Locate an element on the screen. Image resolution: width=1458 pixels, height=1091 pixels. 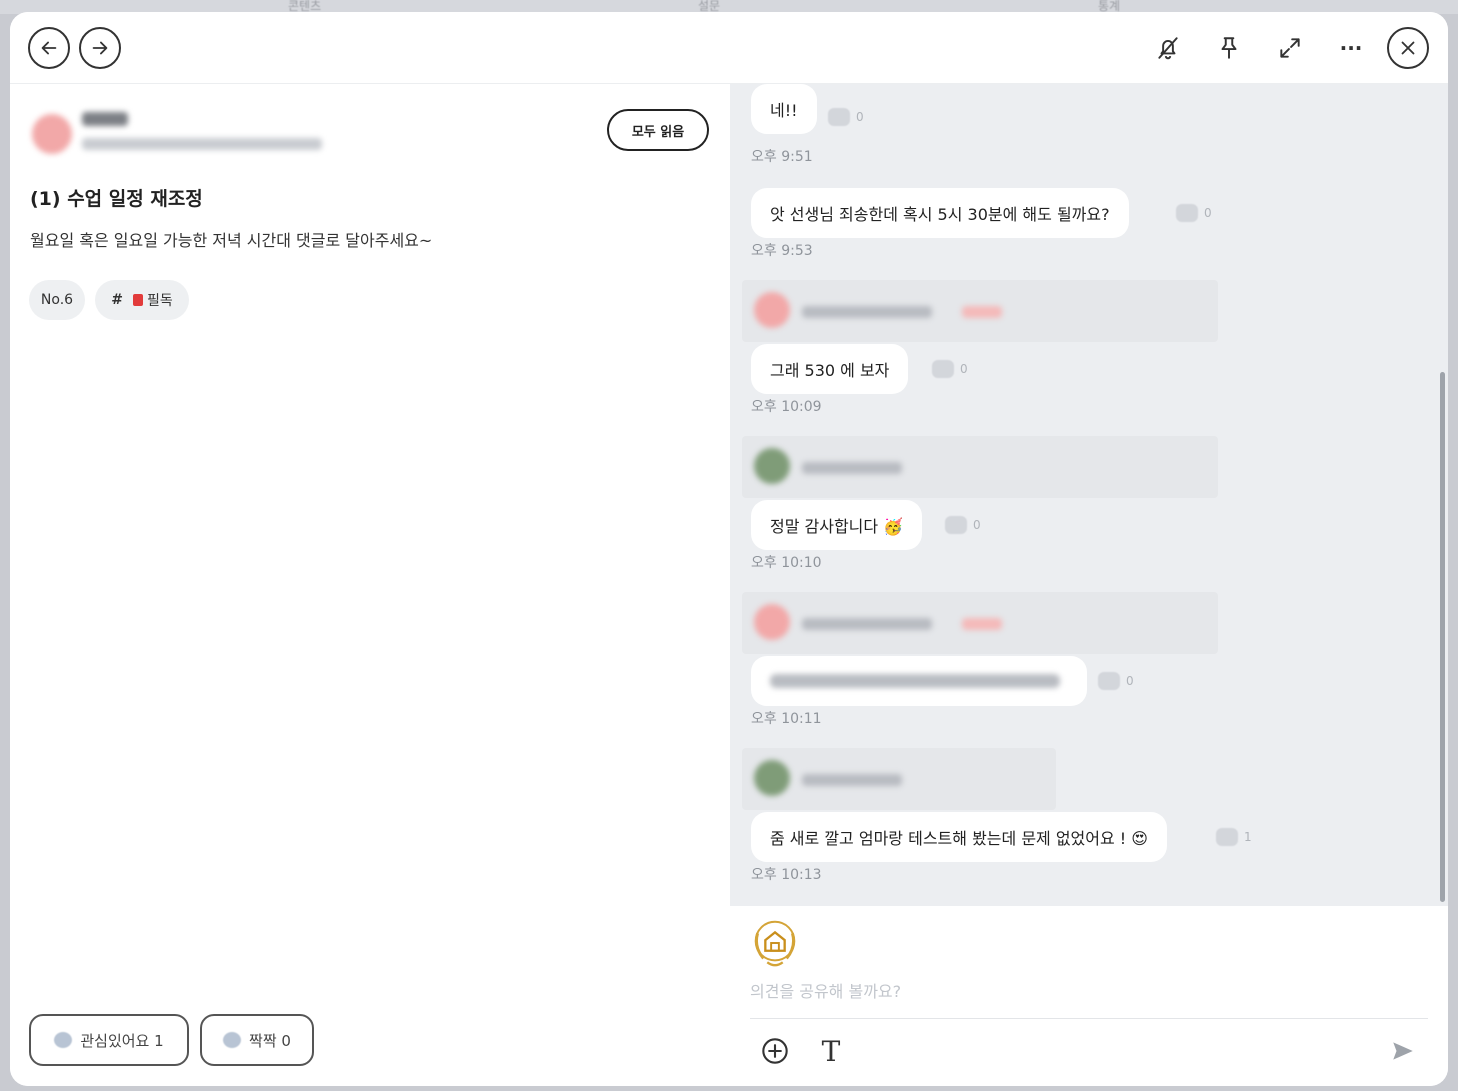
message-time: 오후 10:09 is located at coordinates (786, 407).